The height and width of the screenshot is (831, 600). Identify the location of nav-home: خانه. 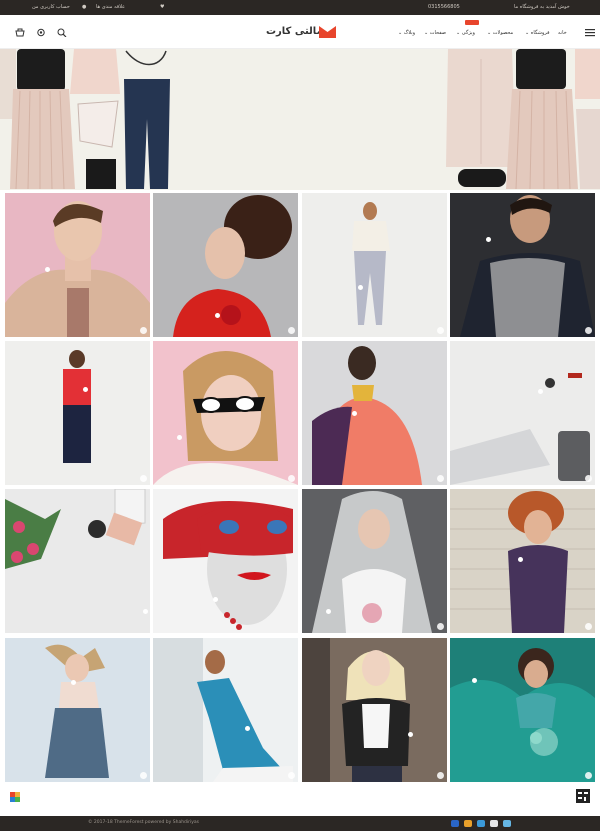
(562, 33).